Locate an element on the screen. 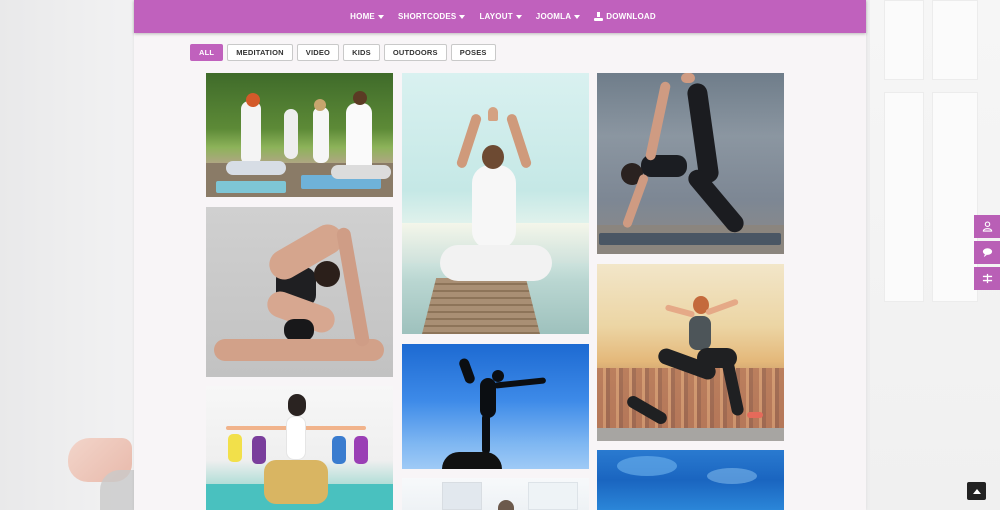  nav-layout: LAYOUT is located at coordinates (500, 16).